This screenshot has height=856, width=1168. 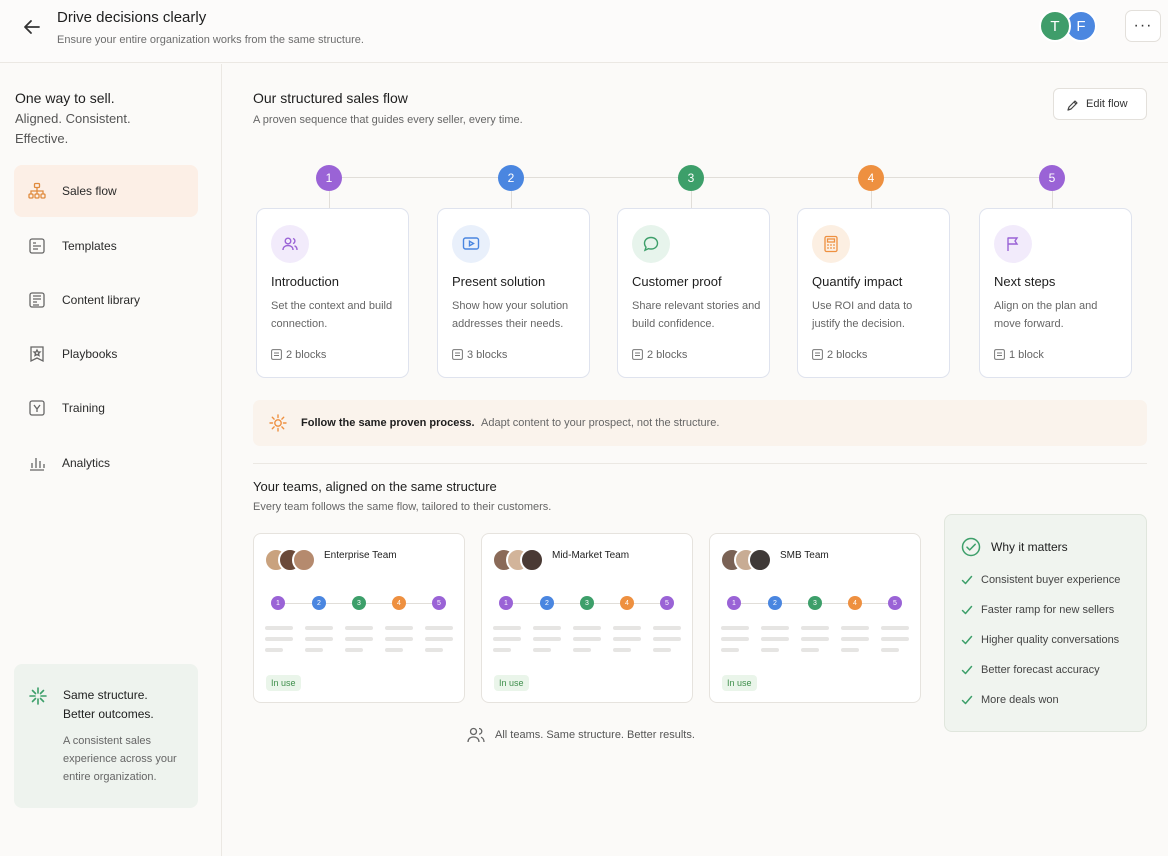 What do you see at coordinates (506, 603) in the screenshot?
I see `team-step-dot: 1` at bounding box center [506, 603].